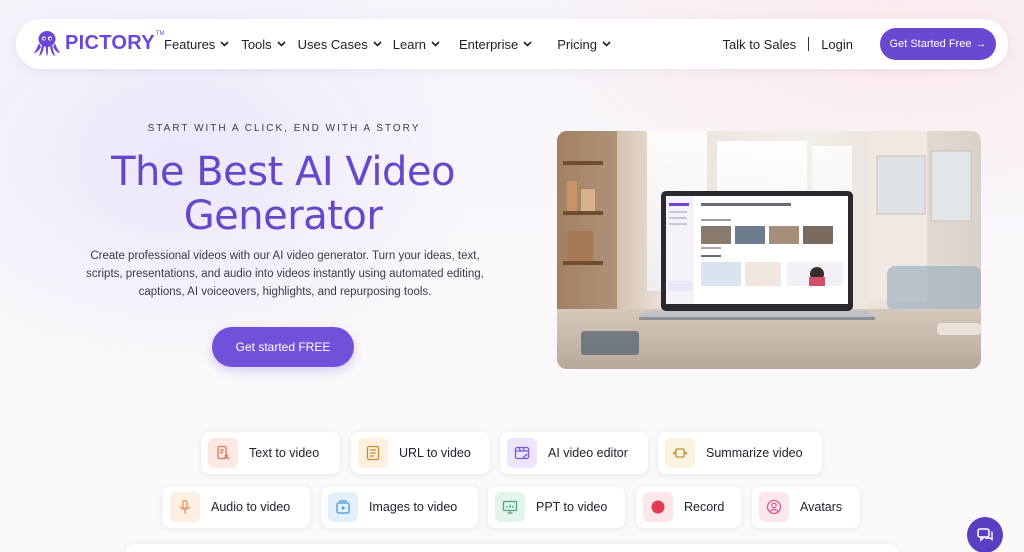 The height and width of the screenshot is (552, 1024). What do you see at coordinates (343, 507) in the screenshot?
I see `images-to-video-icon` at bounding box center [343, 507].